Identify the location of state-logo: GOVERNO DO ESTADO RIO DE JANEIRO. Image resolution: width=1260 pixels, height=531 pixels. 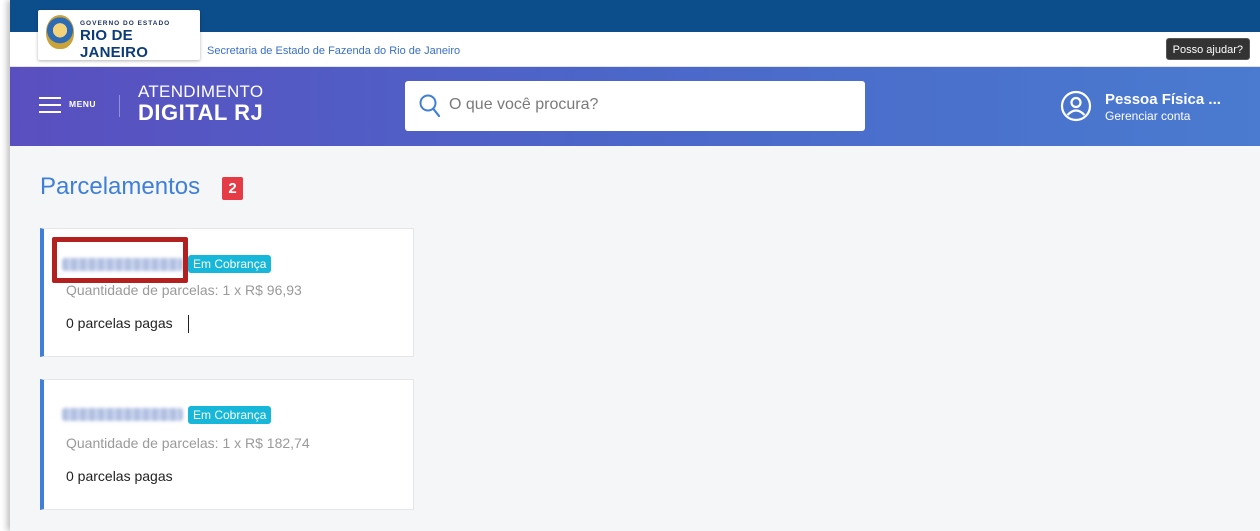
(119, 35).